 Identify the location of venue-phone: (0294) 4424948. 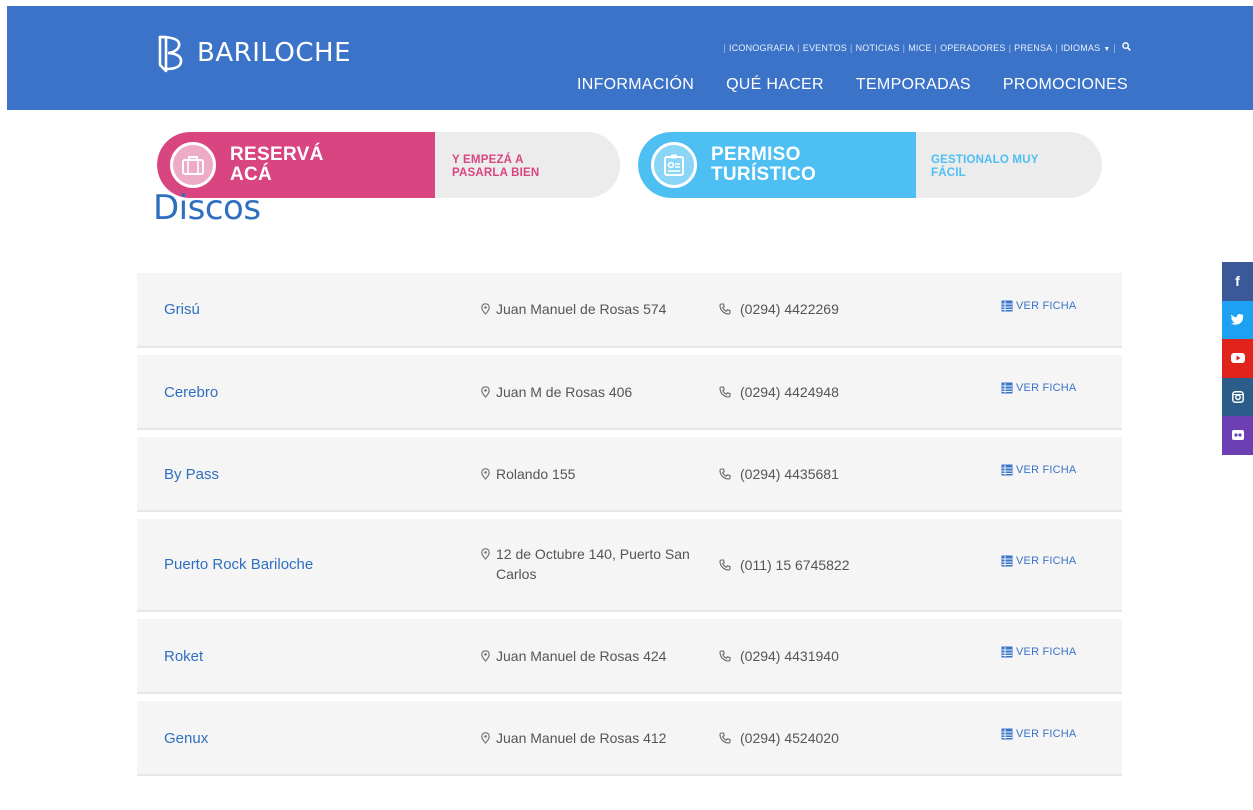
(789, 392).